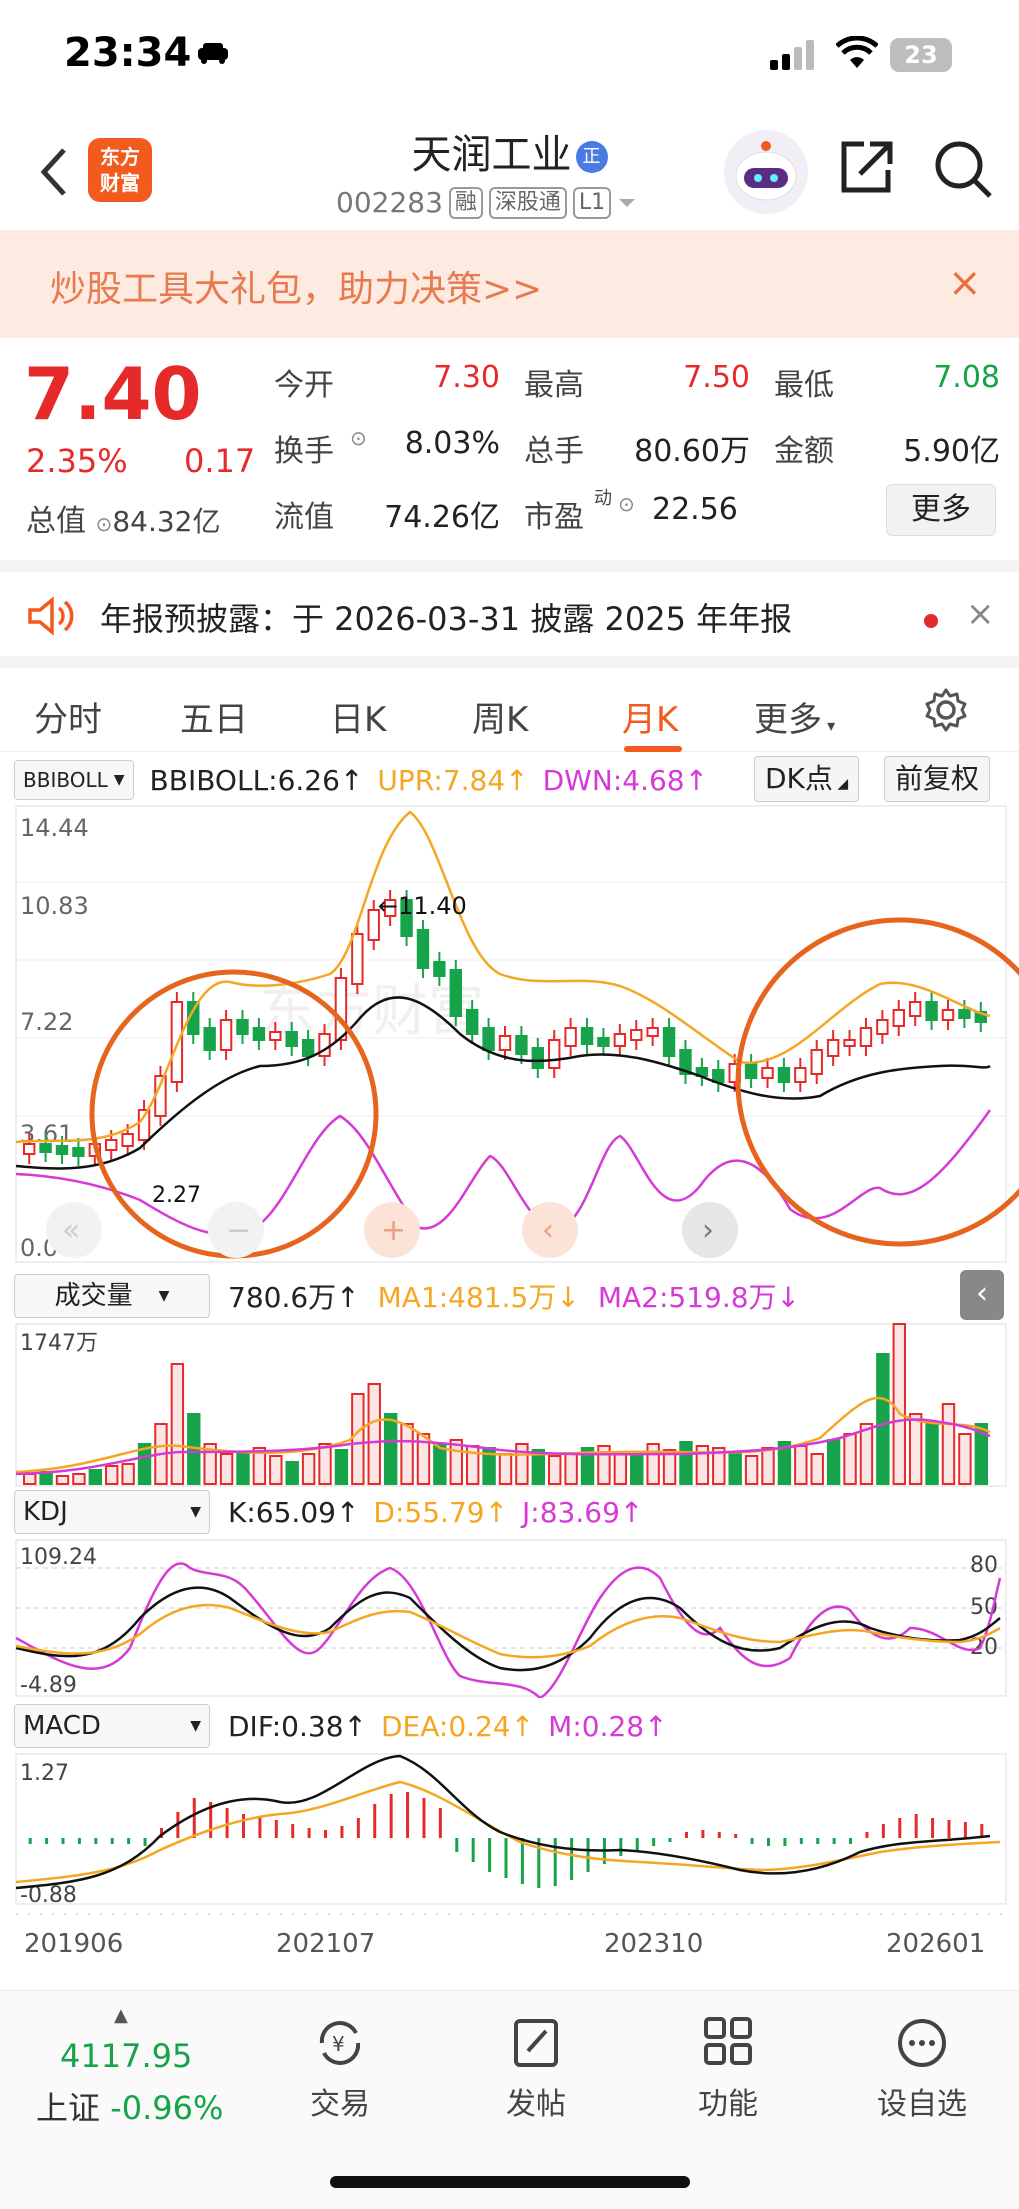 This screenshot has height=2209, width=1019. What do you see at coordinates (963, 169) in the screenshot?
I see `search-icon` at bounding box center [963, 169].